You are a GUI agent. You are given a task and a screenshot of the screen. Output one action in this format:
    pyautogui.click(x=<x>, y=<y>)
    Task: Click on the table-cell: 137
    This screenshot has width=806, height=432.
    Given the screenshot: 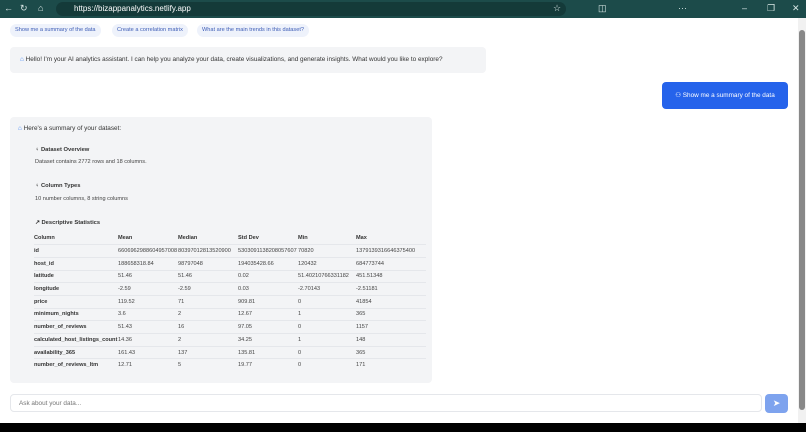 What is the action you would take?
    pyautogui.click(x=208, y=352)
    